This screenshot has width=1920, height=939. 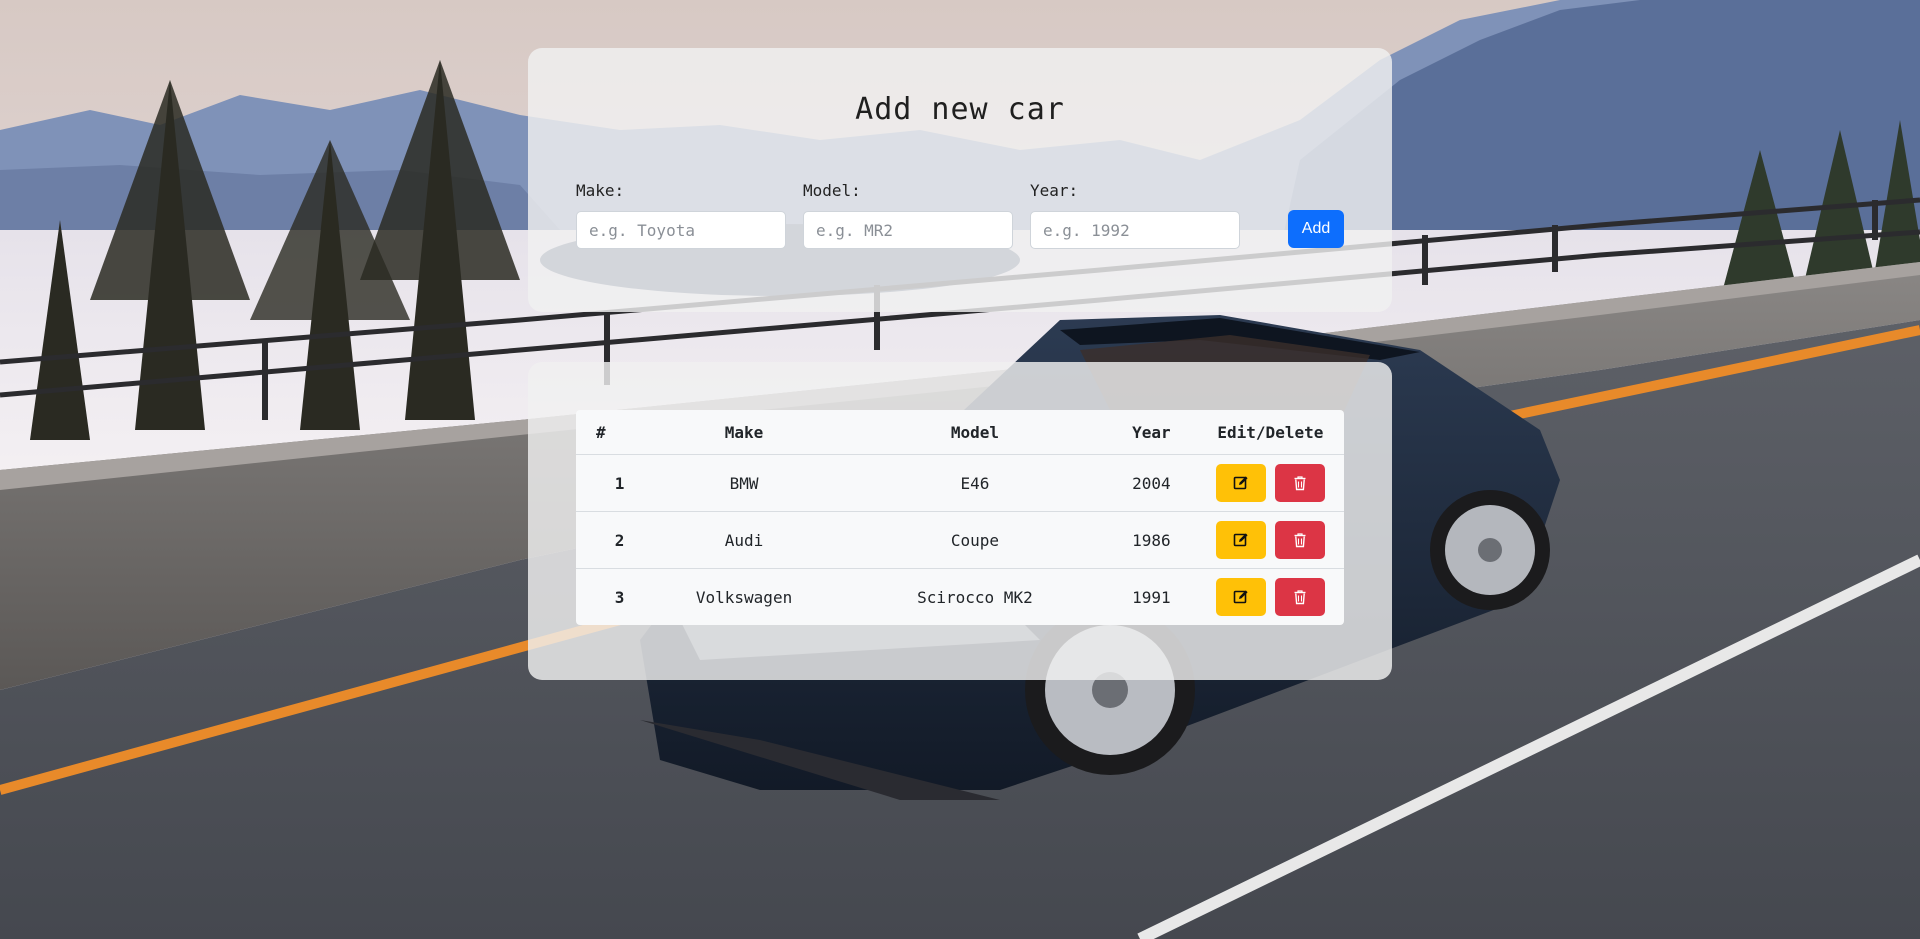 I want to click on year-input, so click(x=1135, y=230).